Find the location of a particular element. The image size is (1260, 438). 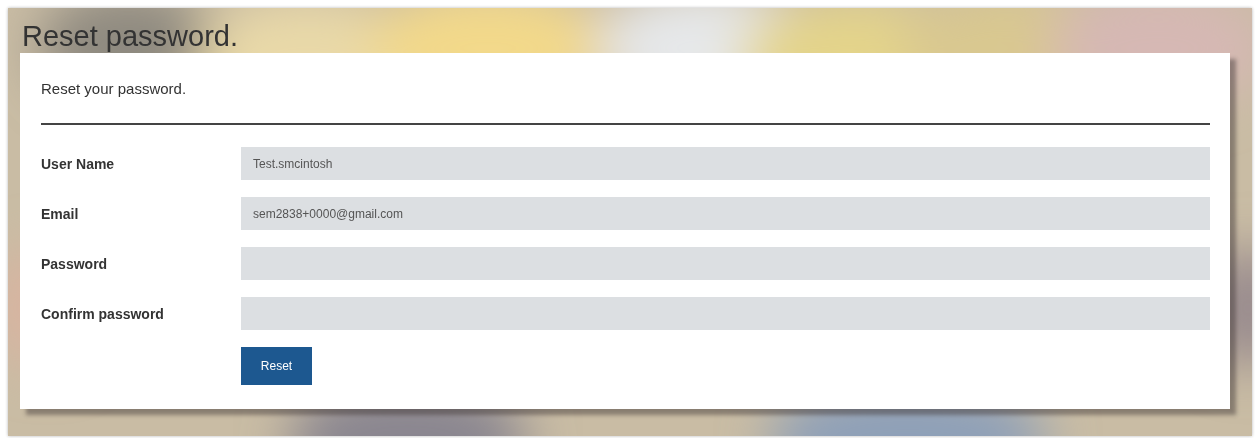

field-label: Confirm password is located at coordinates (103, 313).